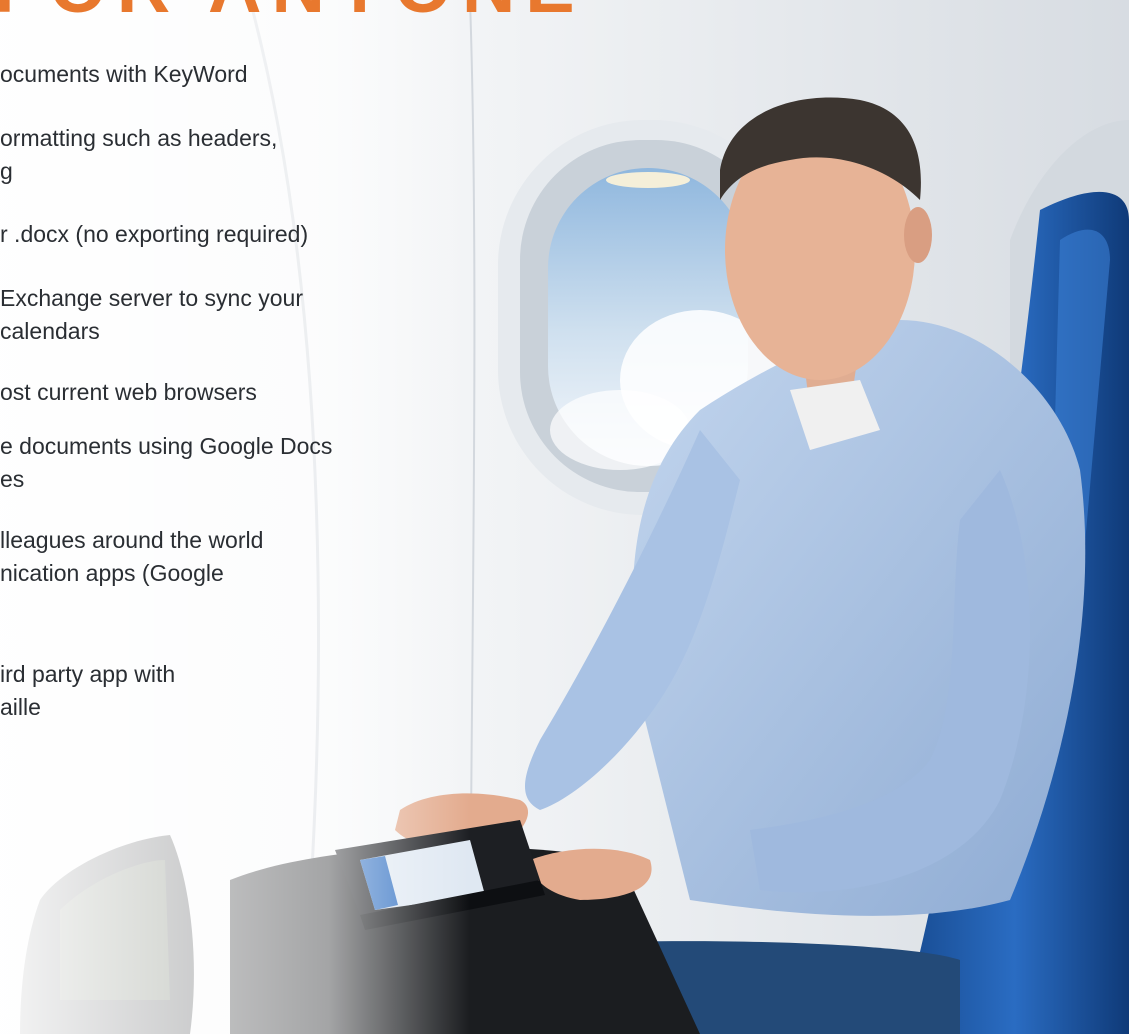 This screenshot has width=1129, height=1034. I want to click on feature-item: e documents using Google Docs es, so click(166, 463).